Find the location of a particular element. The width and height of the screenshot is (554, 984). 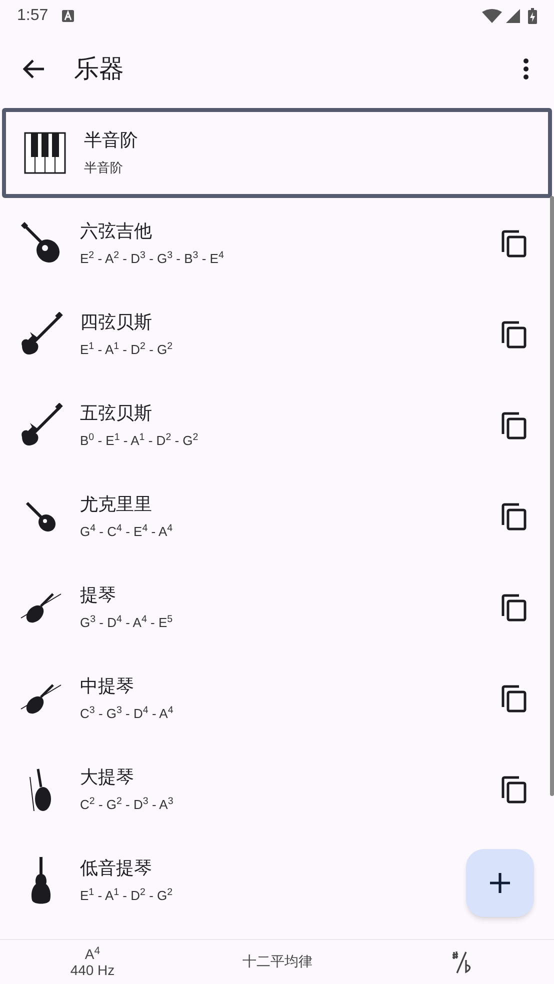

tuning-notes: B$^{0}$ - E$^{1}$ - A$^{1}$ - D$^{2}$ - G$^{2}$ is located at coordinates (140, 441).